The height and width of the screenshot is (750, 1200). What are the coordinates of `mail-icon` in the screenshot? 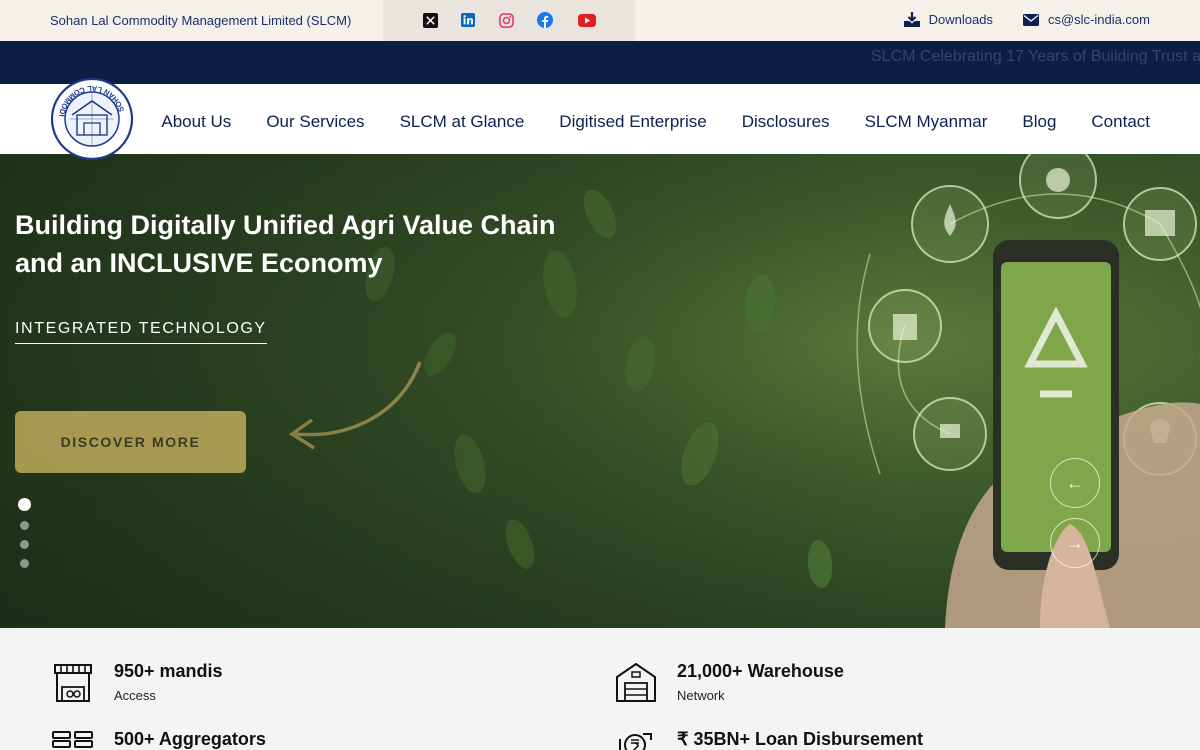 It's located at (1030, 19).